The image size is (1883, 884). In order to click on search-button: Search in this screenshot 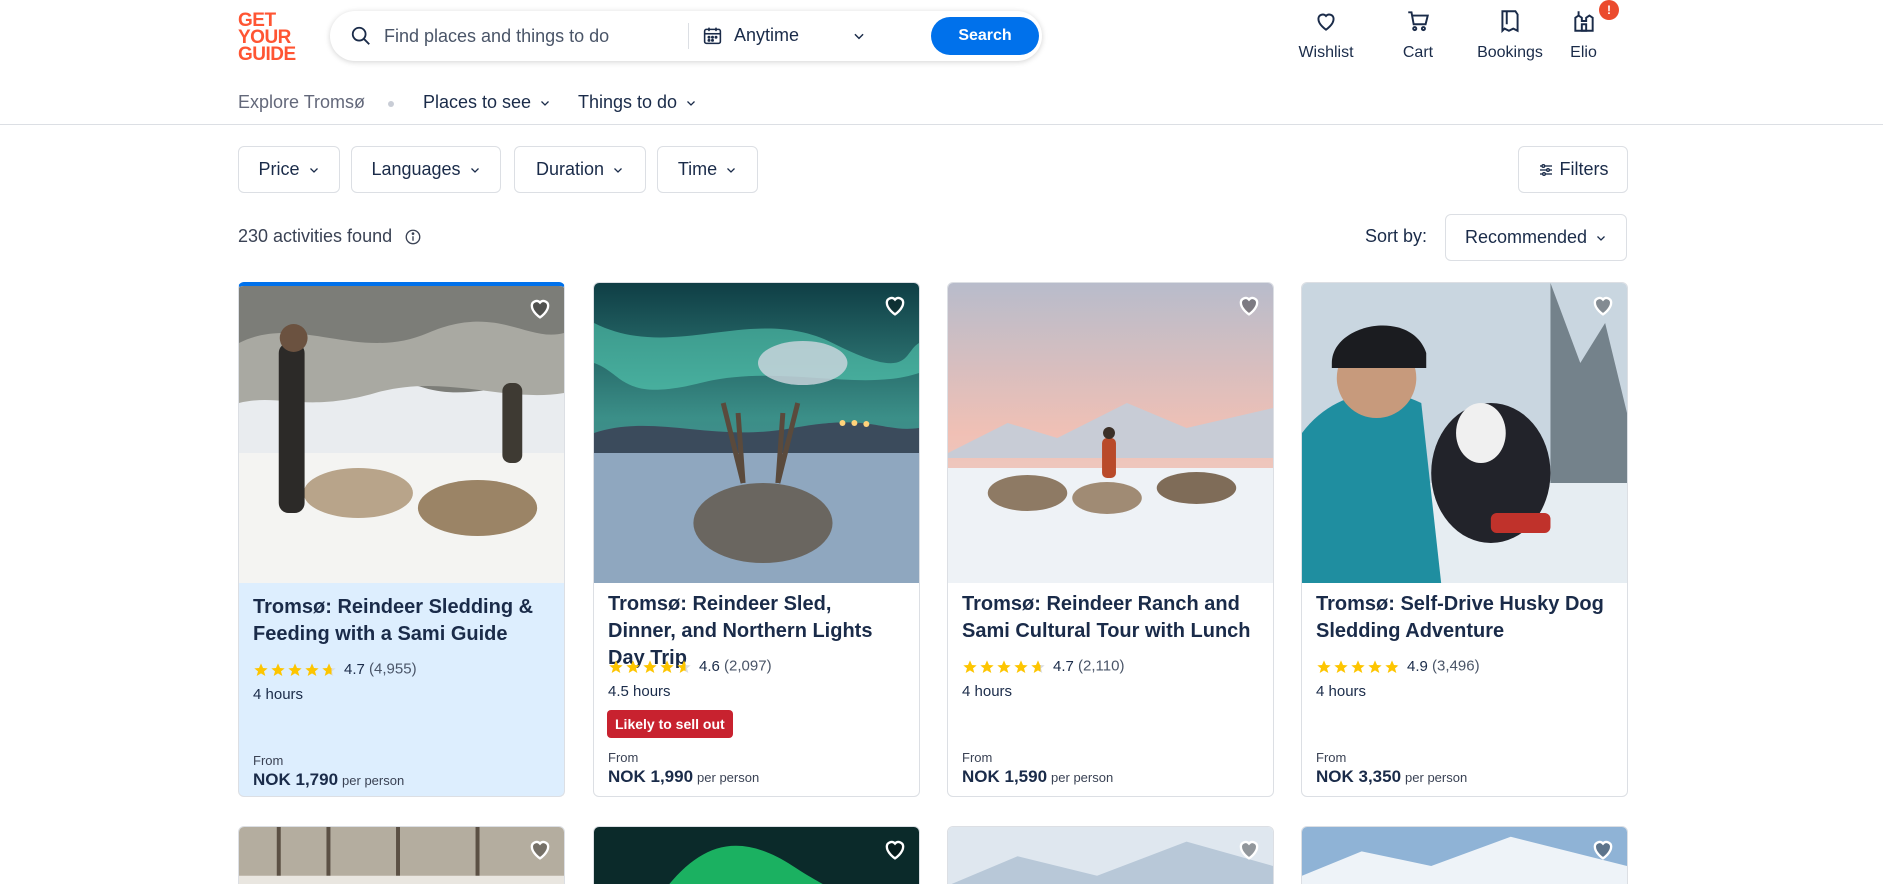, I will do `click(985, 36)`.